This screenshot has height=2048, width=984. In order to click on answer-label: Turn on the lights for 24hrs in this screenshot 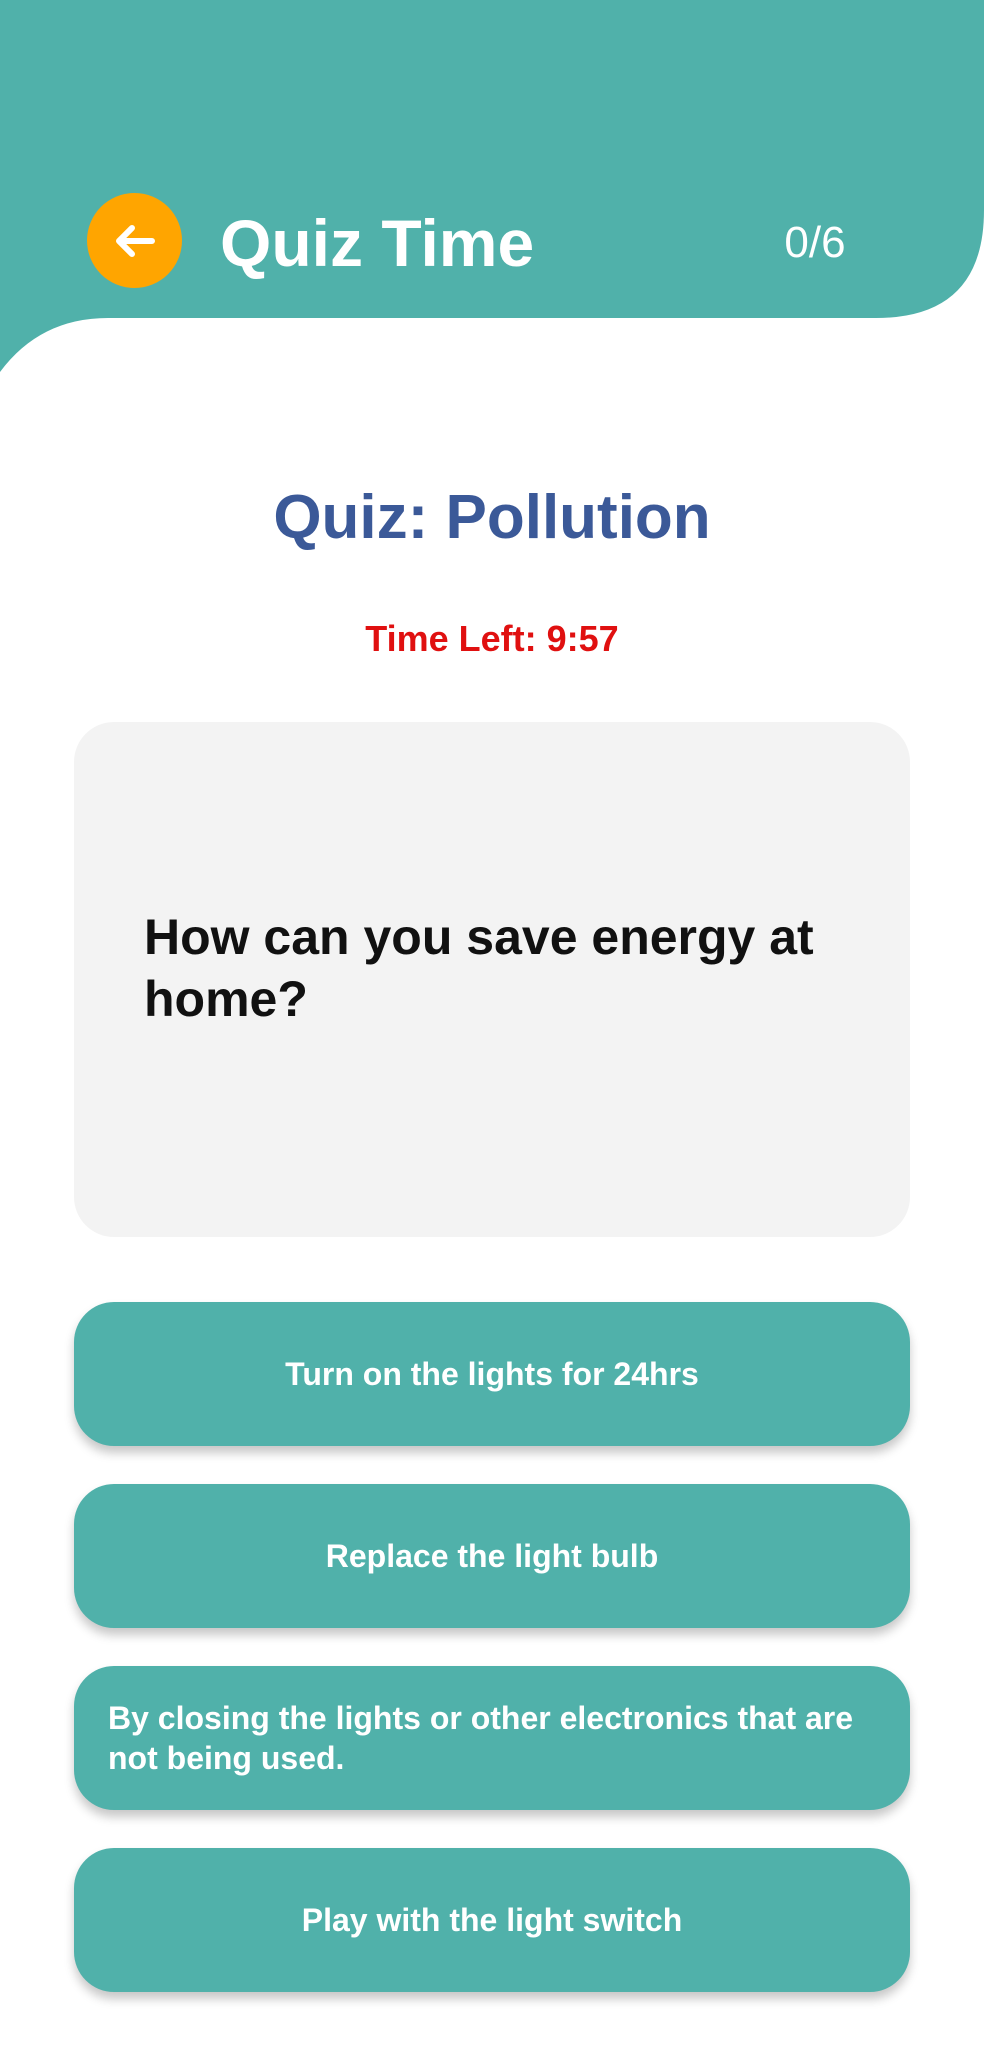, I will do `click(492, 1374)`.